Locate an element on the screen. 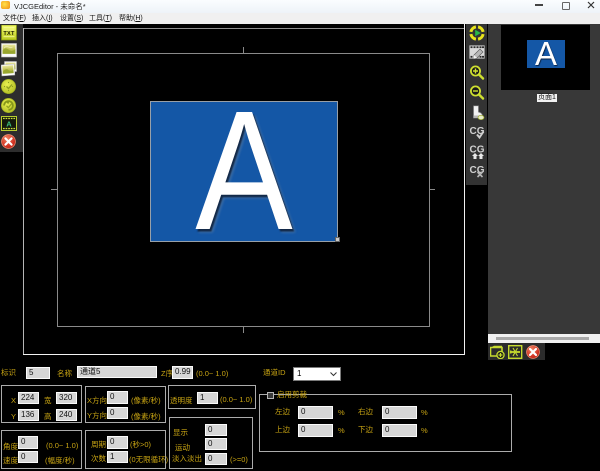  svg-text: A is located at coordinates (9, 123).